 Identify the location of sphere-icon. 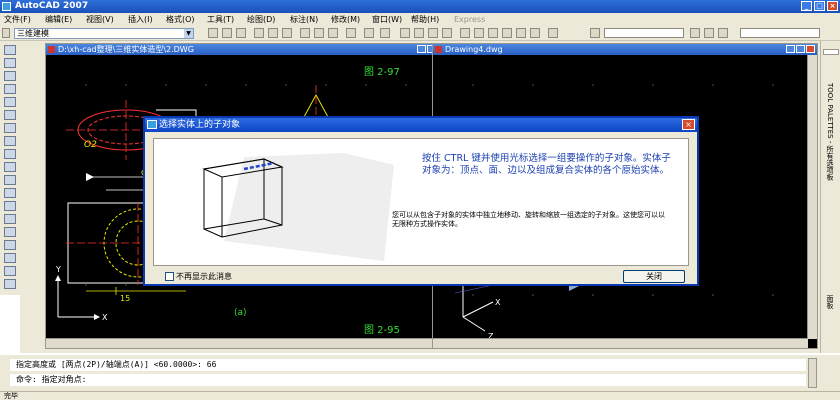
(10, 89).